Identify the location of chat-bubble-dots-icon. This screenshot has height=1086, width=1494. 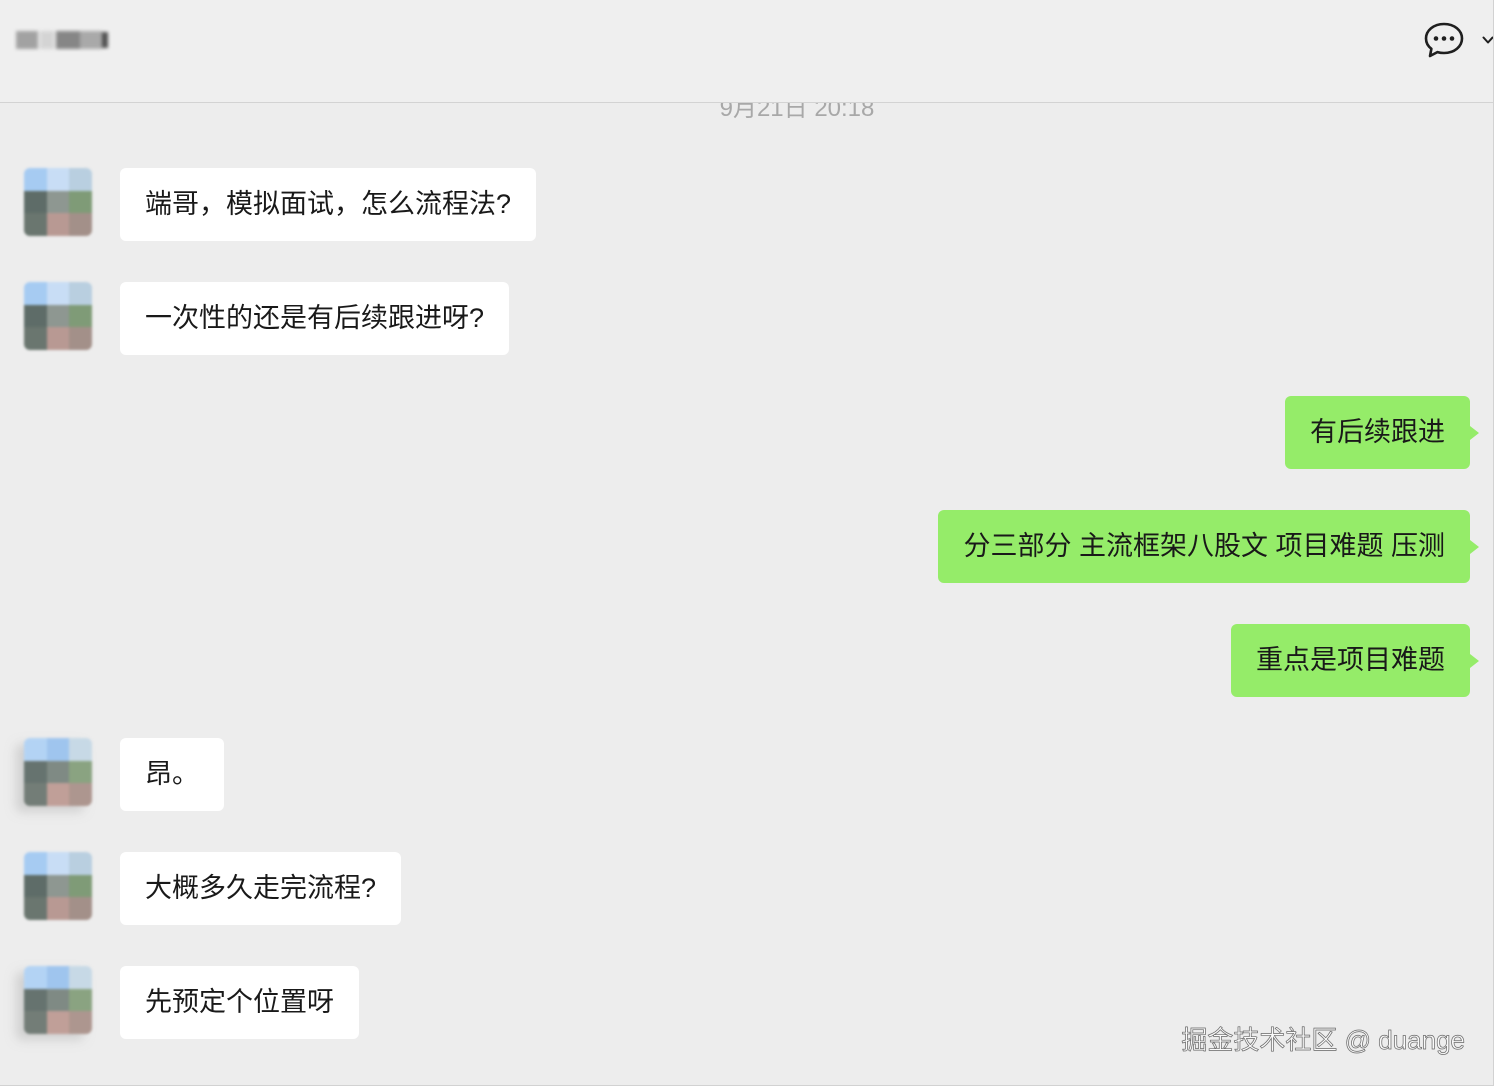
(1444, 40).